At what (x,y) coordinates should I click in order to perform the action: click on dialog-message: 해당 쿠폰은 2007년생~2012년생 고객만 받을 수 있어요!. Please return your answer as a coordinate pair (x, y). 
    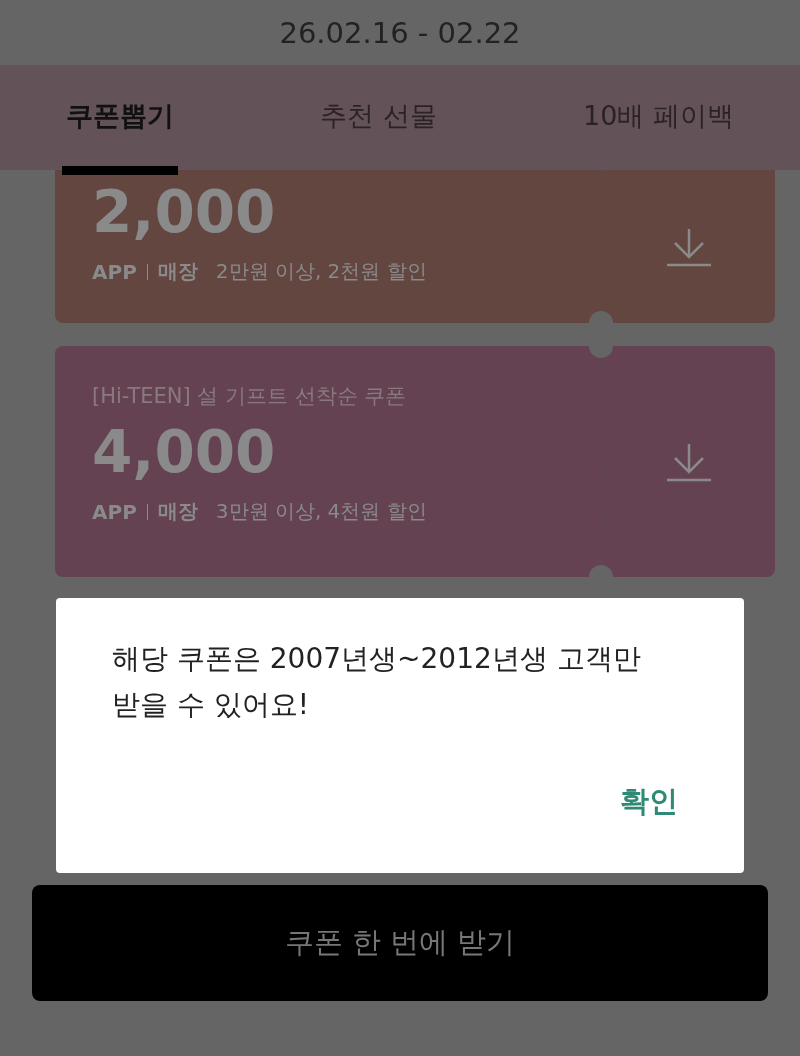
    Looking at the image, I should click on (377, 682).